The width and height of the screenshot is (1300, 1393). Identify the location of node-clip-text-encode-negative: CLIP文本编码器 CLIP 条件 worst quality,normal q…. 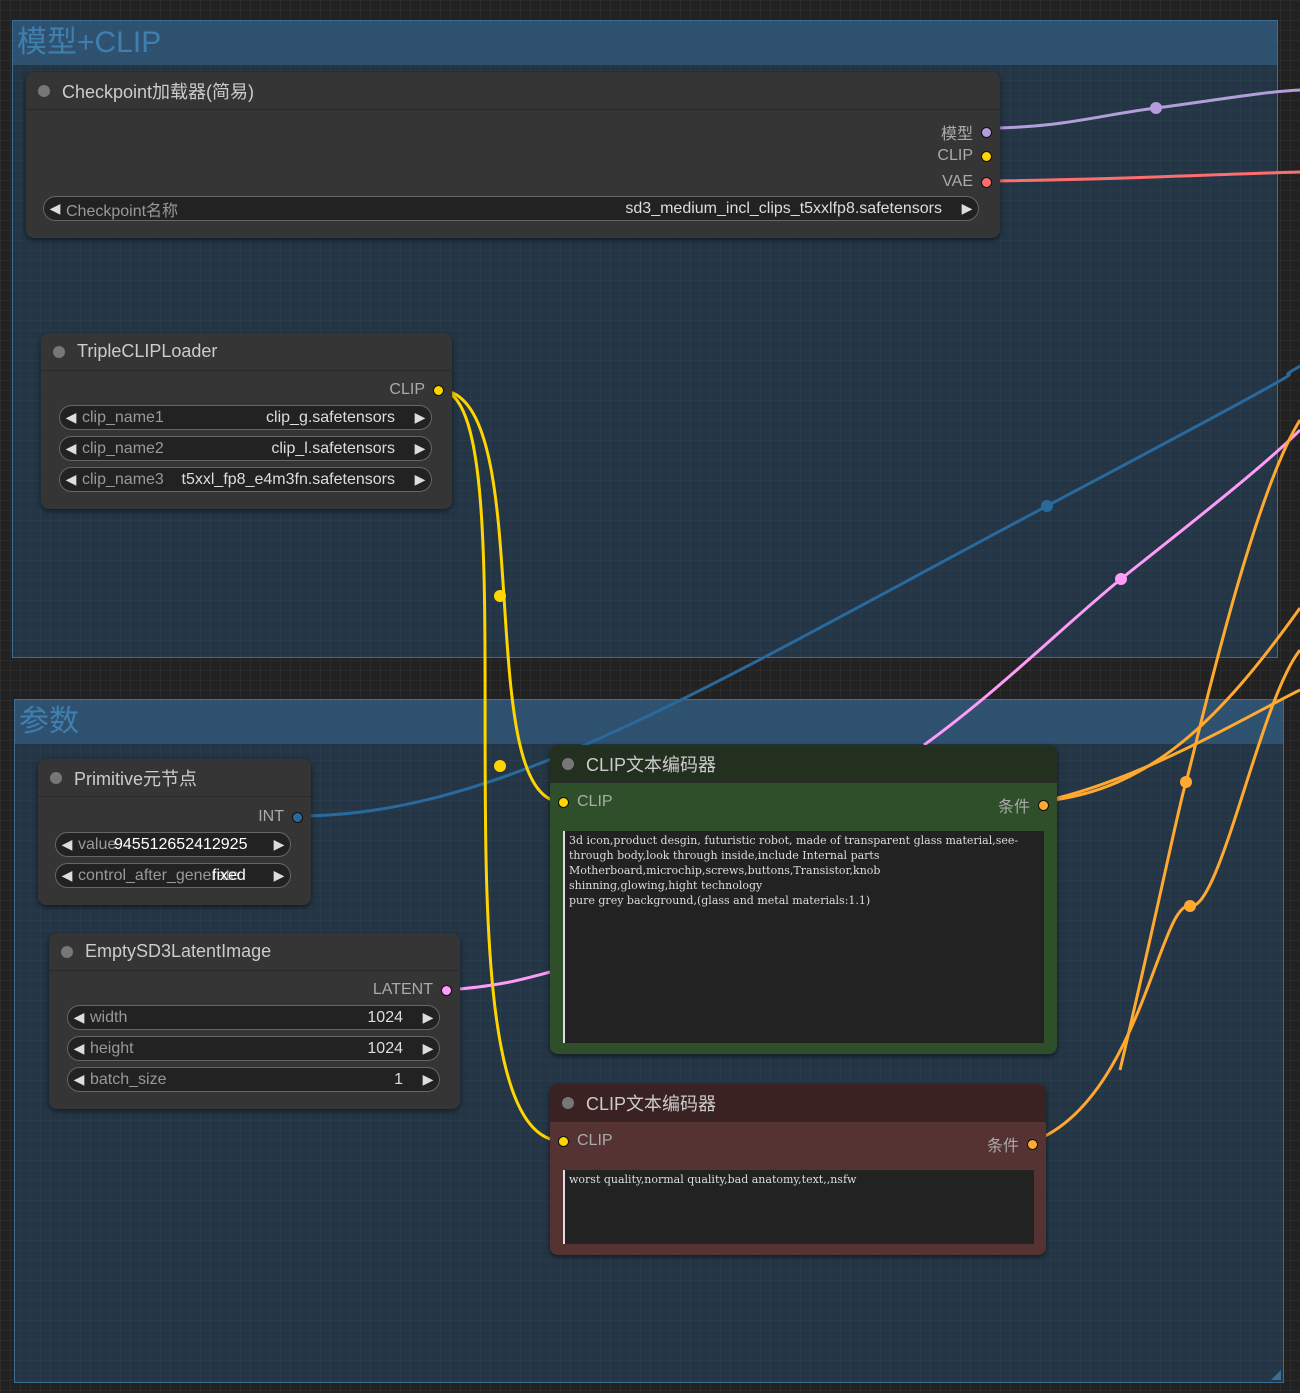
(798, 1169).